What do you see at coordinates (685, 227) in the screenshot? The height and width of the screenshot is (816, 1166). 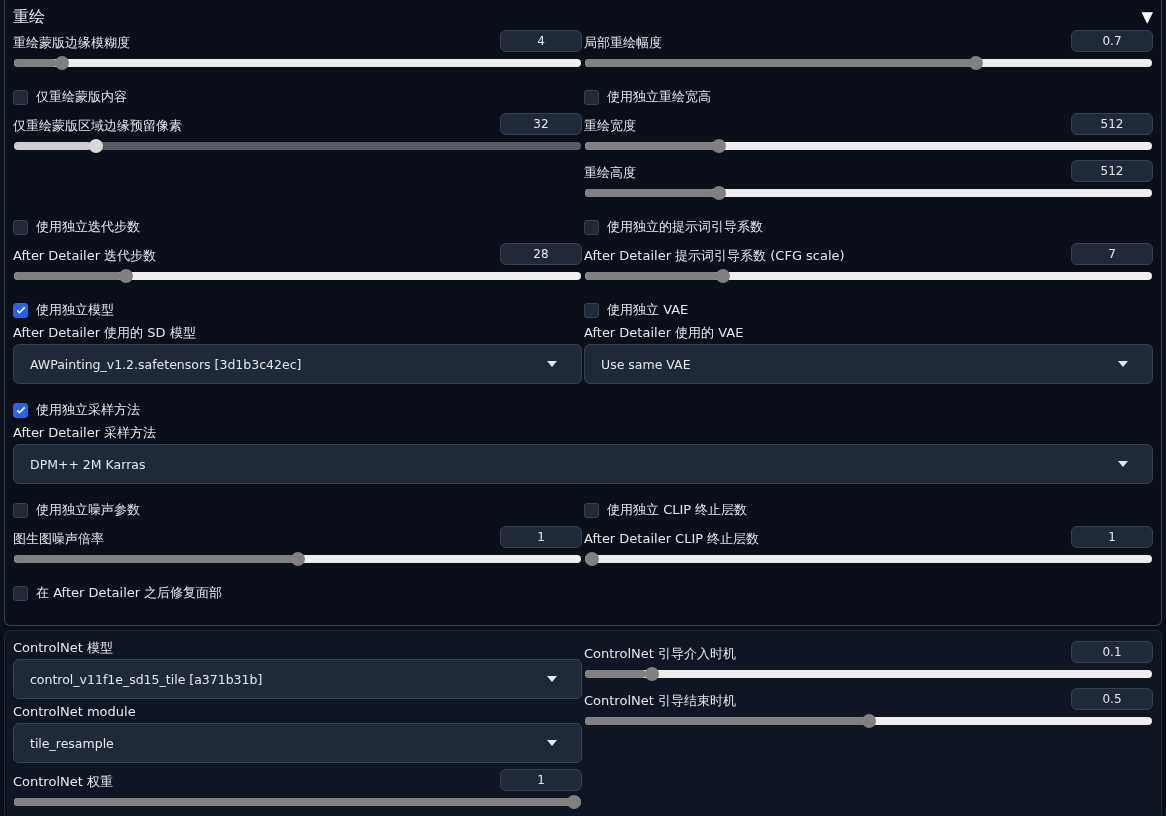 I see `checkbox-label: 使用独立的提示词引导系数` at bounding box center [685, 227].